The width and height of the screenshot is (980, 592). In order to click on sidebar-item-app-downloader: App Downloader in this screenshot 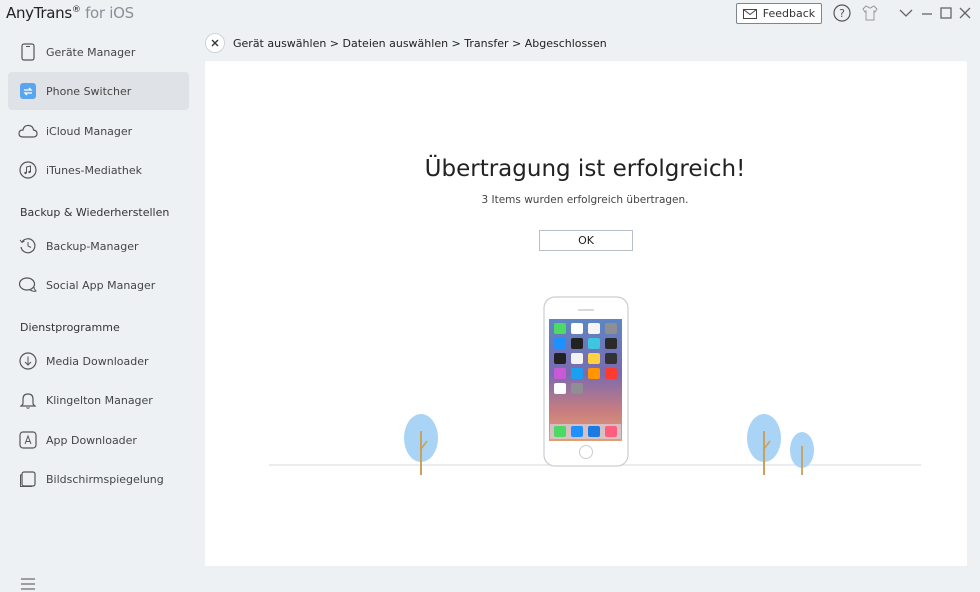, I will do `click(98, 440)`.